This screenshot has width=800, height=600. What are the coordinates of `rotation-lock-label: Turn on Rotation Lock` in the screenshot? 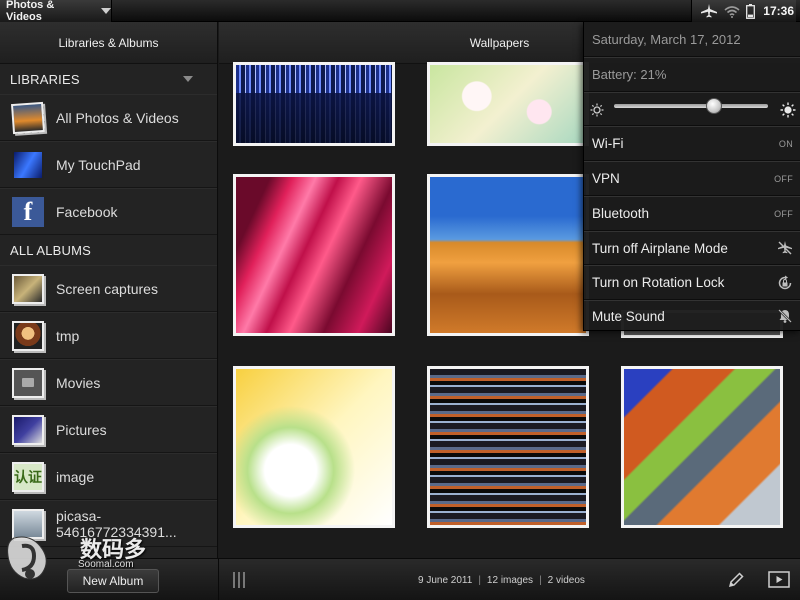 It's located at (658, 282).